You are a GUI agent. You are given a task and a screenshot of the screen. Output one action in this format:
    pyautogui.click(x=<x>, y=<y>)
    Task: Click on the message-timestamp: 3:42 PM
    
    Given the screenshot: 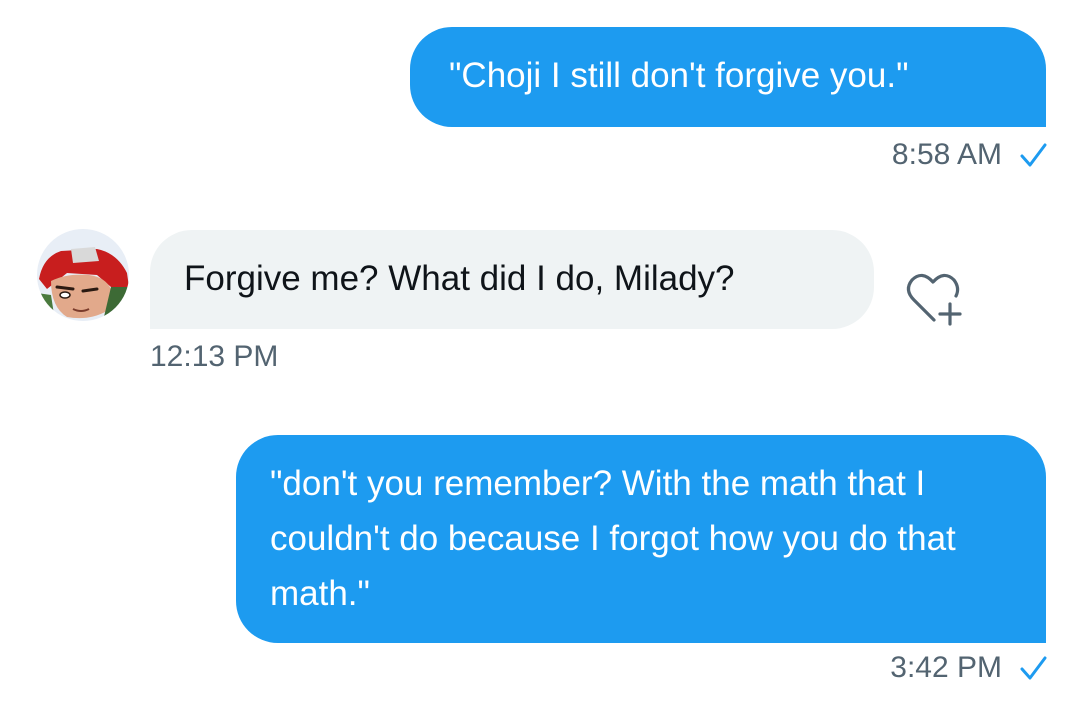 What is the action you would take?
    pyautogui.click(x=946, y=667)
    